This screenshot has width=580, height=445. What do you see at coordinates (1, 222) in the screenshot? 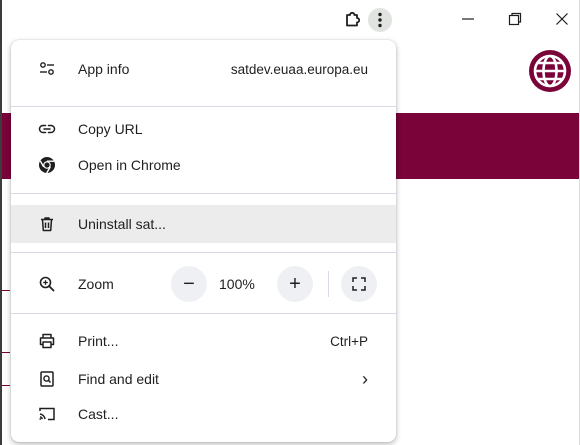
I see `window-border-left` at bounding box center [1, 222].